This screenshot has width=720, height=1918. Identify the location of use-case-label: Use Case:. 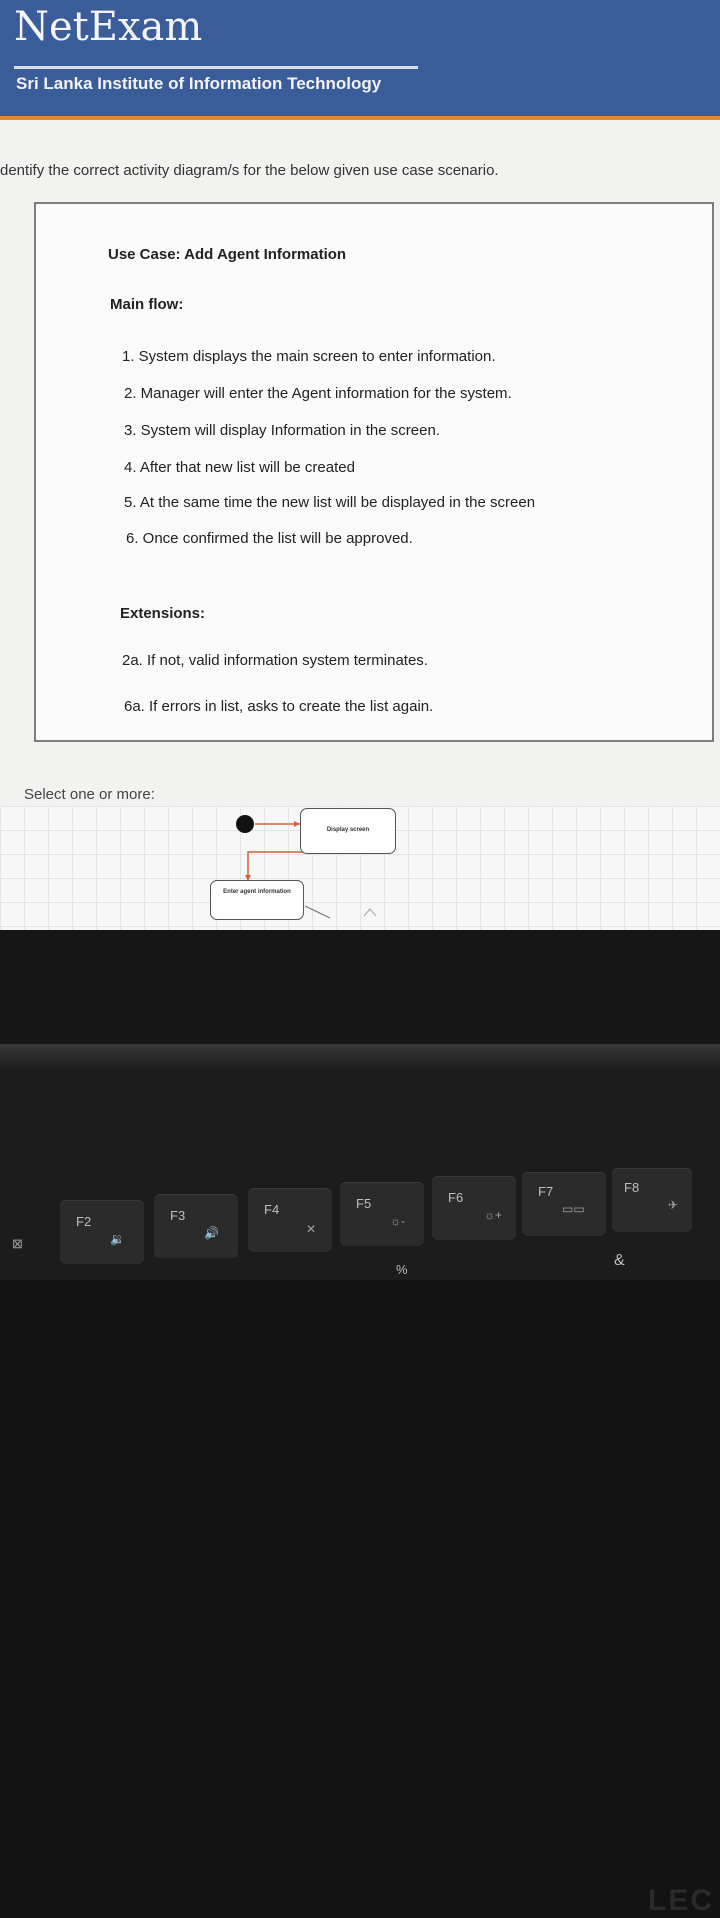
(144, 254).